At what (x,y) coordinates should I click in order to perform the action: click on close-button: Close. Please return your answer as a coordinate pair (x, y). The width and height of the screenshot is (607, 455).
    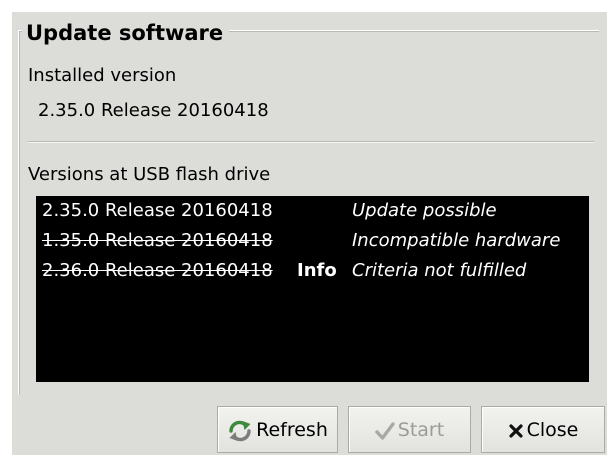
    Looking at the image, I should click on (543, 429).